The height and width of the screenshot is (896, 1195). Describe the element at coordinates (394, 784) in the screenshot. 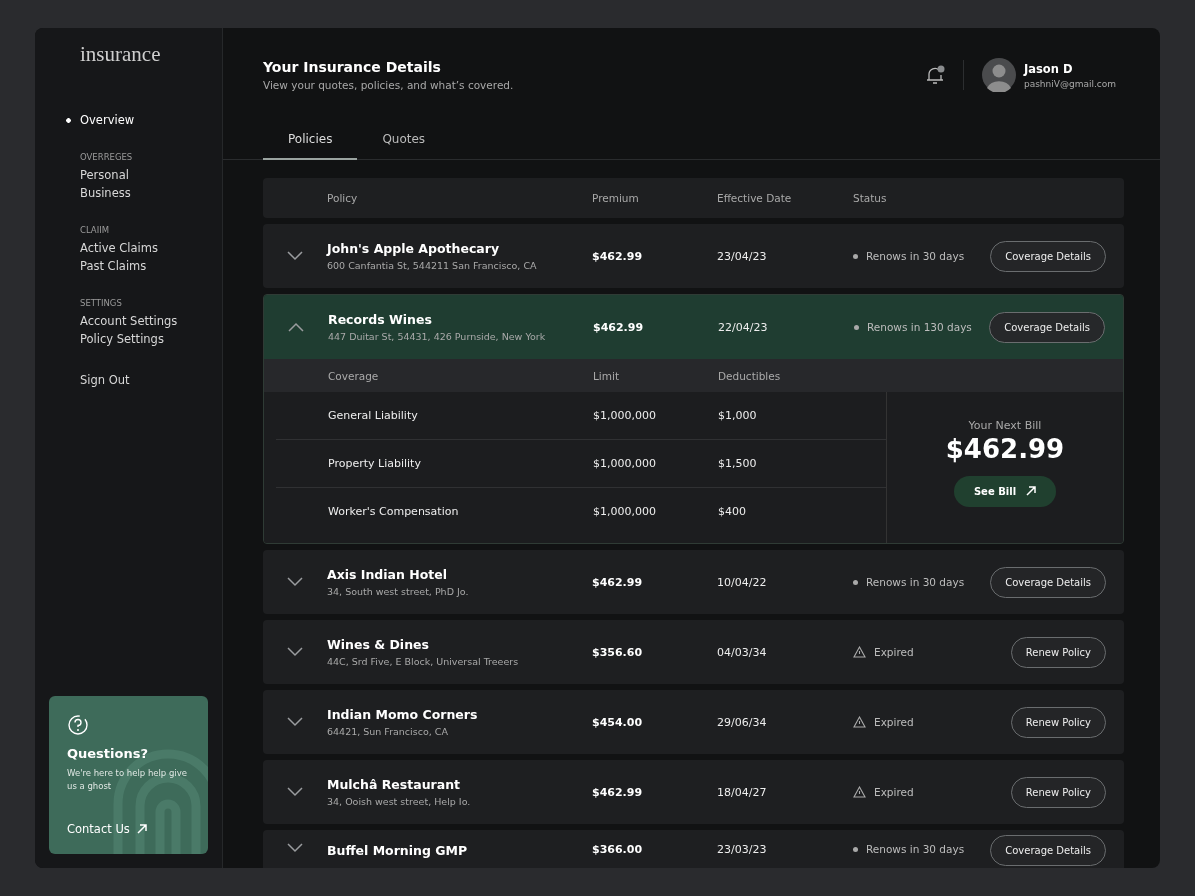

I see `policy-name: Mulchâ Restaurant` at that location.